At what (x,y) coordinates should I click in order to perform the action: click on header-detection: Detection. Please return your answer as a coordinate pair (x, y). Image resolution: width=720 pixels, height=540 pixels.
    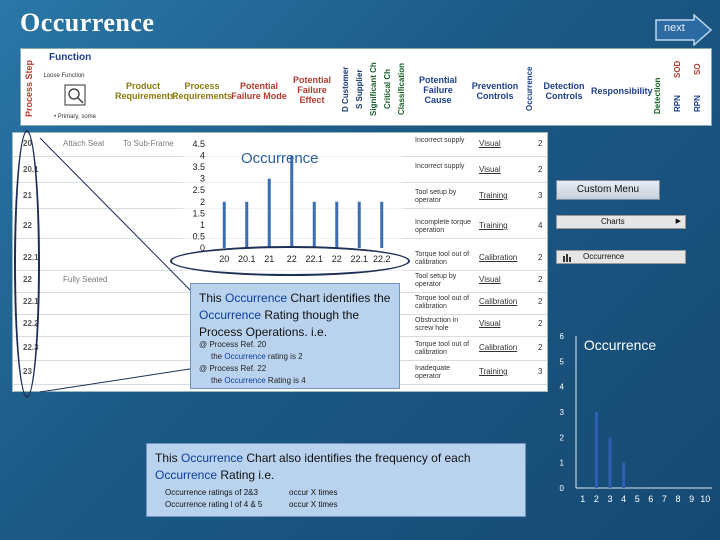
    Looking at the image, I should click on (657, 96).